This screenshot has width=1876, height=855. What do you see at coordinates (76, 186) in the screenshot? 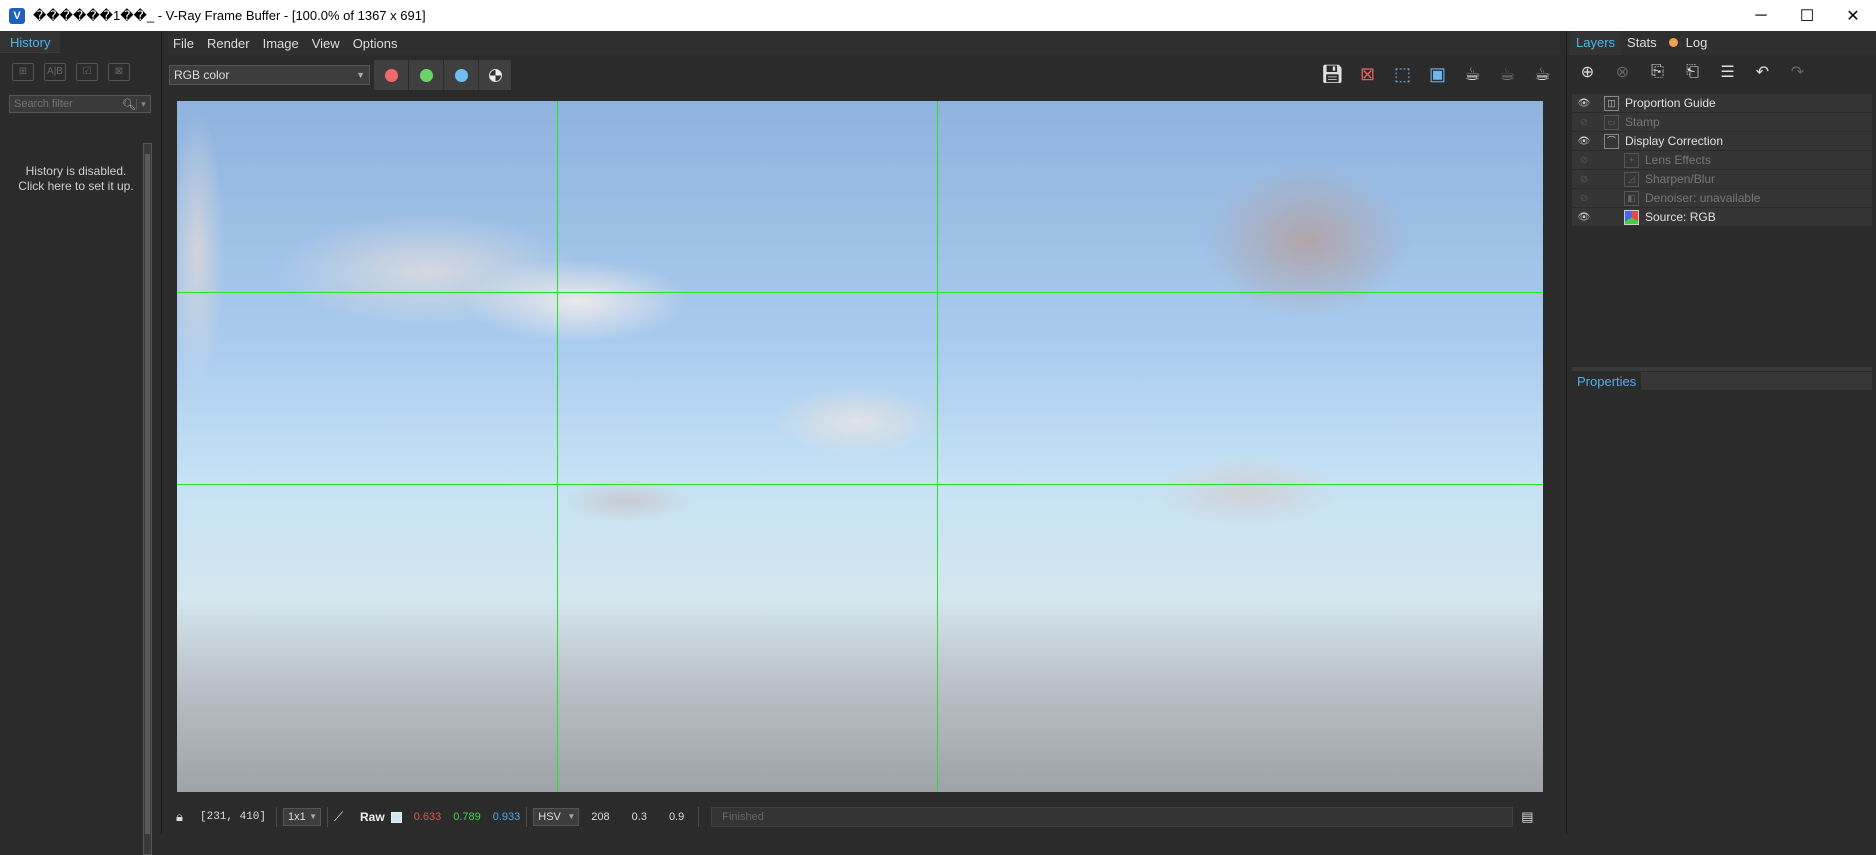
I see `history-message-line2: Click here to set it up.` at bounding box center [76, 186].